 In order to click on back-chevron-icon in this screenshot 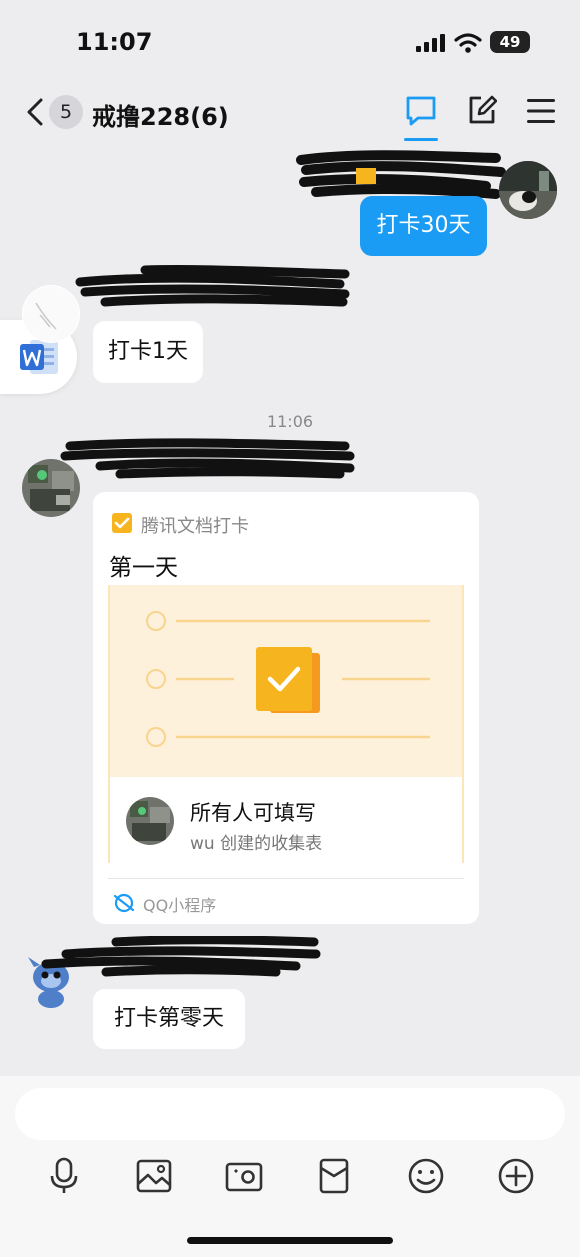, I will do `click(35, 112)`.